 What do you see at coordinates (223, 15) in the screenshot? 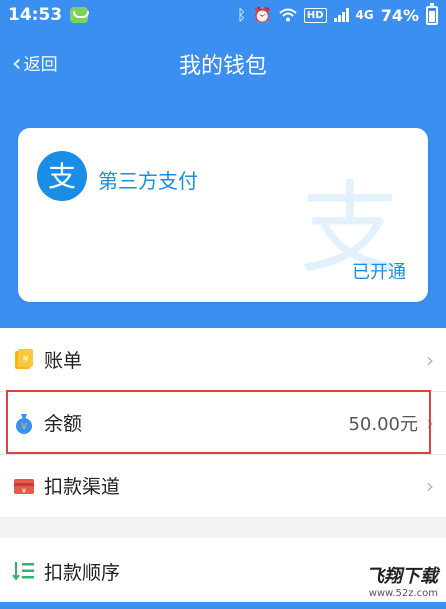
I see `status-bar: 14:53 ᛒ ⏰ HD 4G 74%` at bounding box center [223, 15].